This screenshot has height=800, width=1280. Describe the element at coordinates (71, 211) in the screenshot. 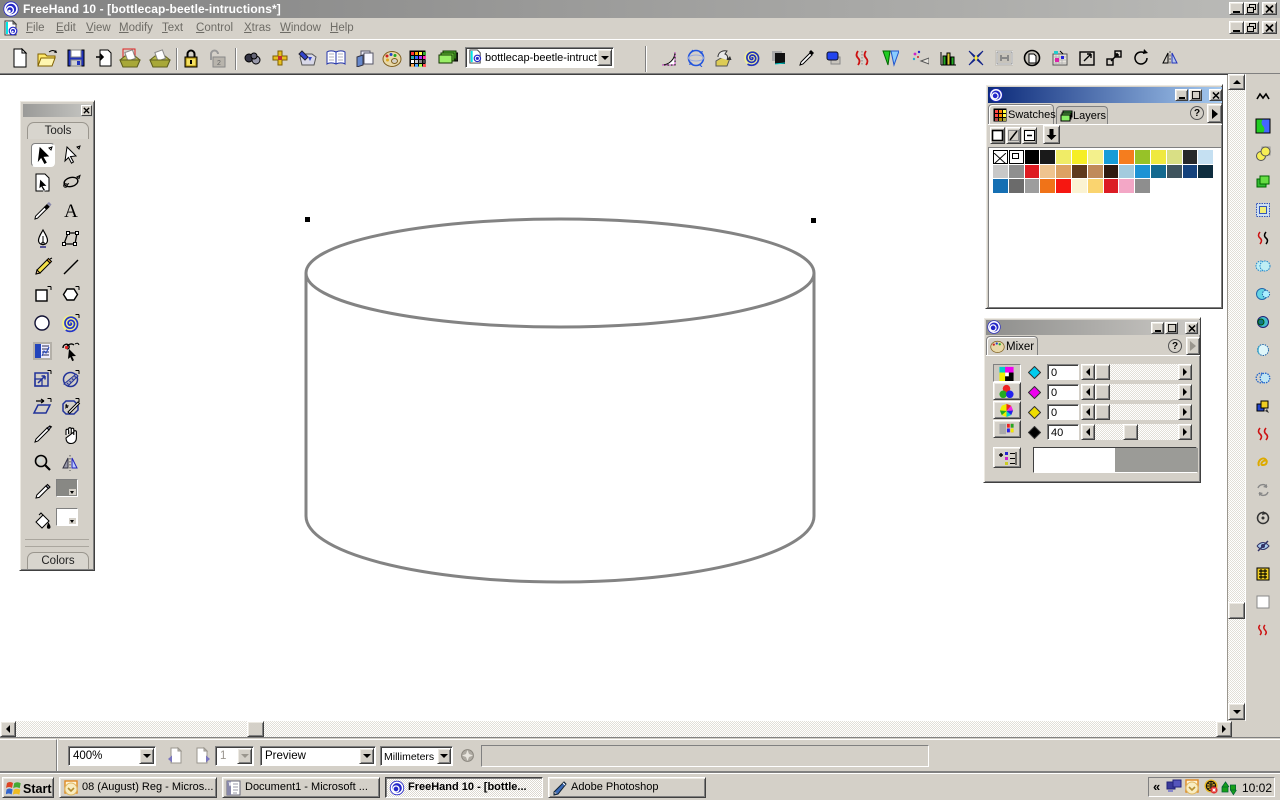

I see `svg-text: A` at that location.